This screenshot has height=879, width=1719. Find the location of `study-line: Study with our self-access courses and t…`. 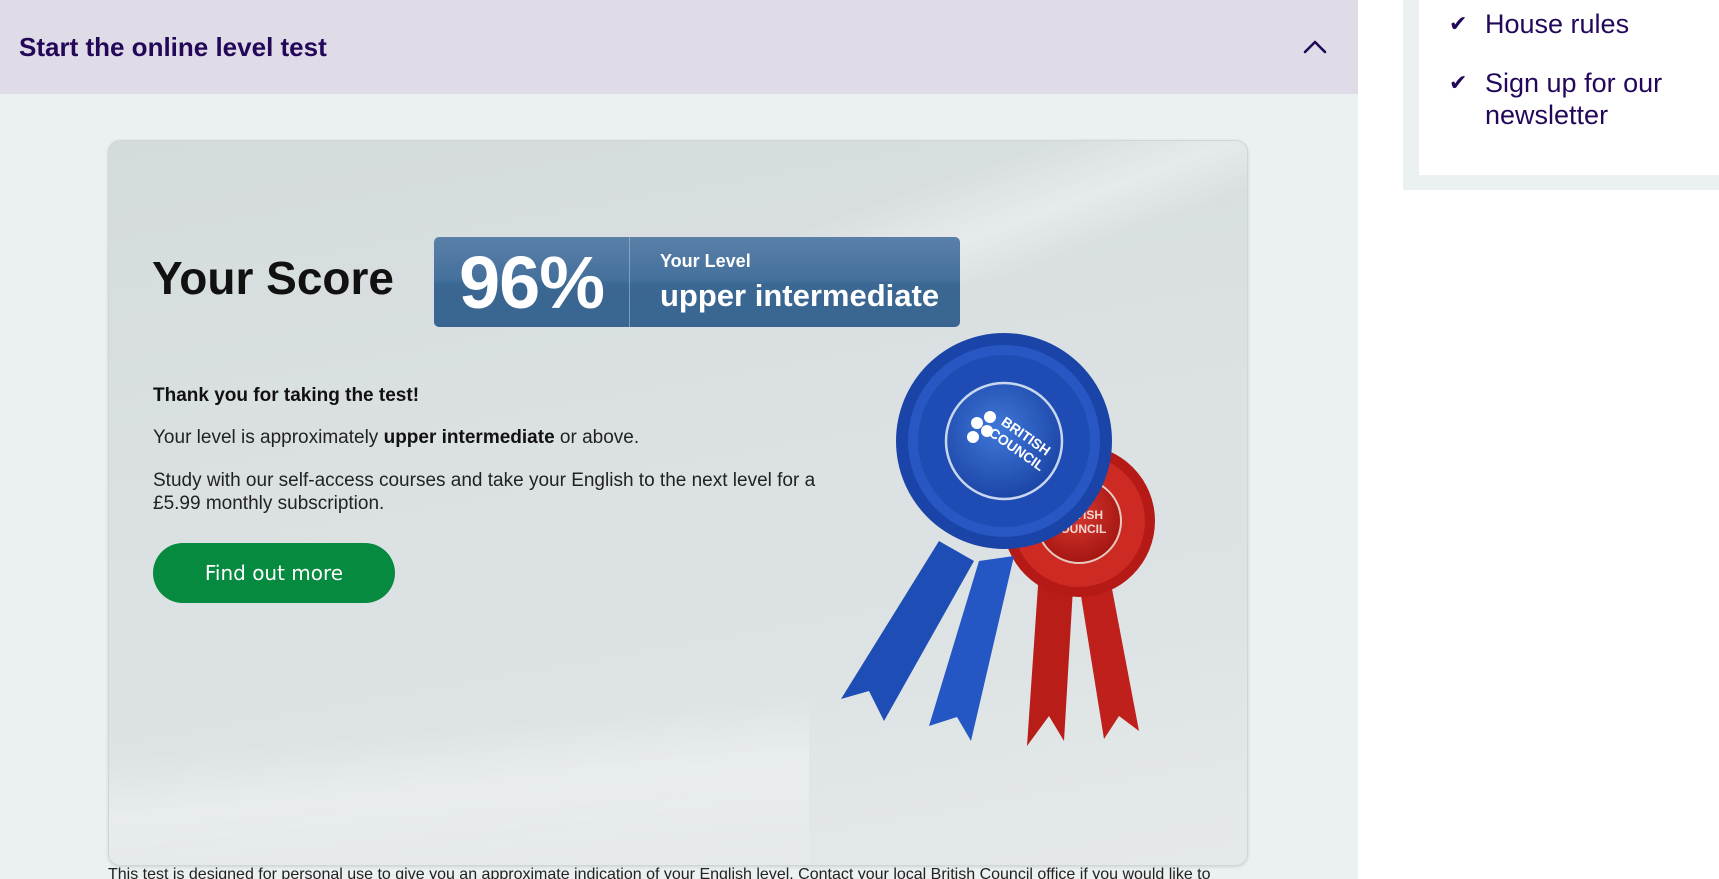

study-line: Study with our self-access courses and t… is located at coordinates (484, 492).